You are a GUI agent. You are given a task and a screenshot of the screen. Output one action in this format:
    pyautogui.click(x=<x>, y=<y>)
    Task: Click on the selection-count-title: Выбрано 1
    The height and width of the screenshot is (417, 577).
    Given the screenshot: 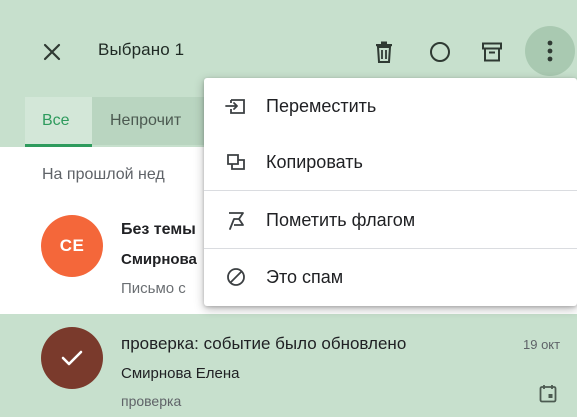 What is the action you would take?
    pyautogui.click(x=141, y=49)
    